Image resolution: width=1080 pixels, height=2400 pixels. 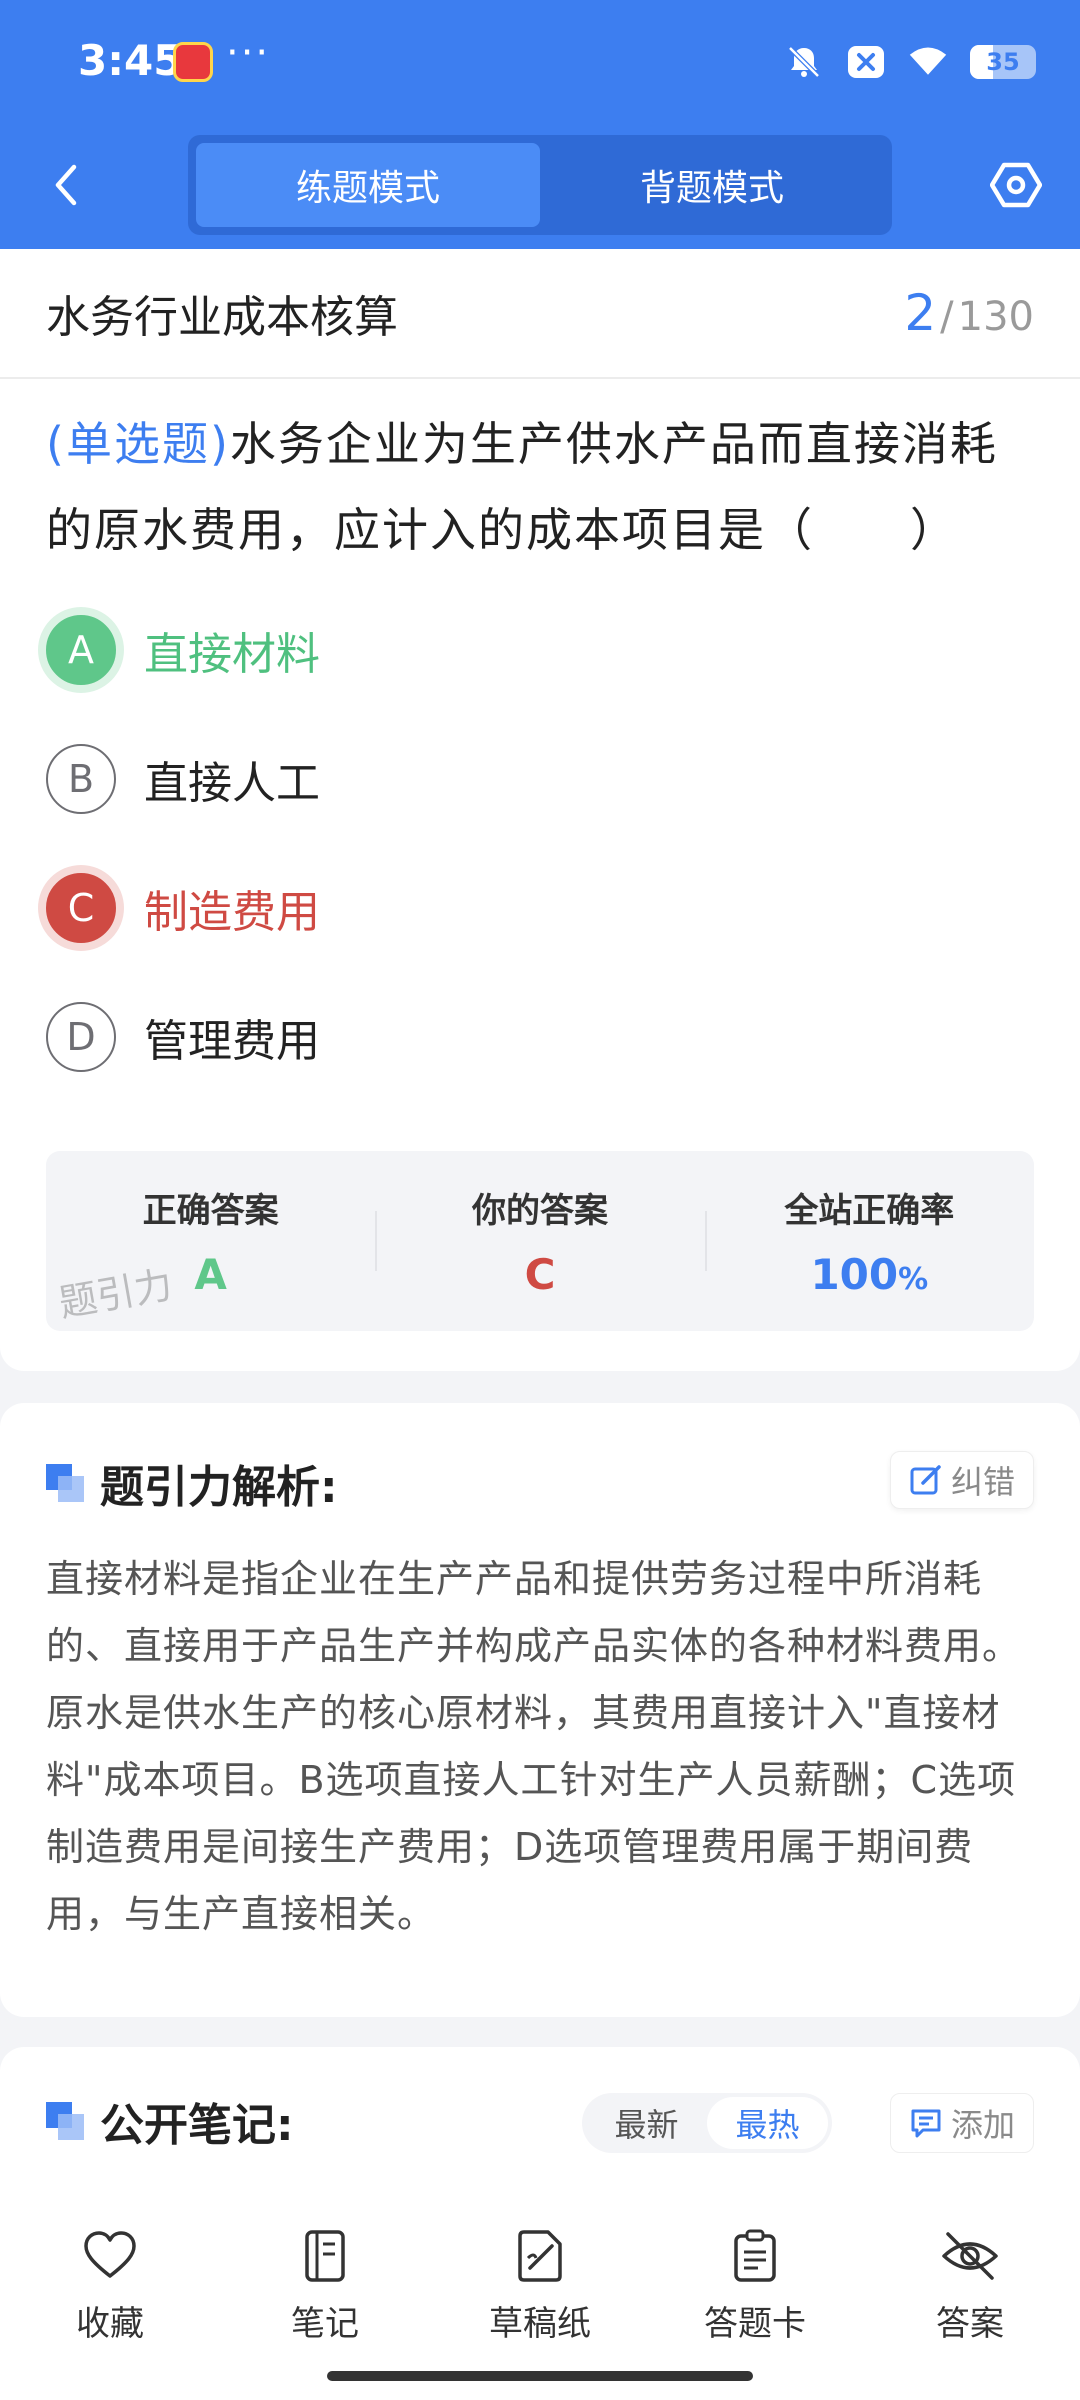 I want to click on settings-button, so click(x=1016, y=185).